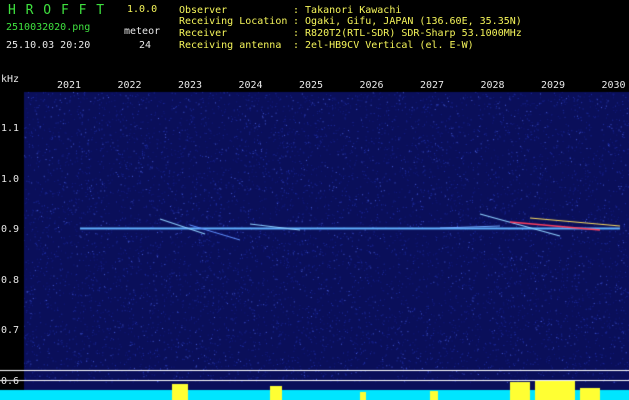 The image size is (629, 400). Describe the element at coordinates (10, 79) in the screenshot. I see `y-axis-unit: kHz` at that location.